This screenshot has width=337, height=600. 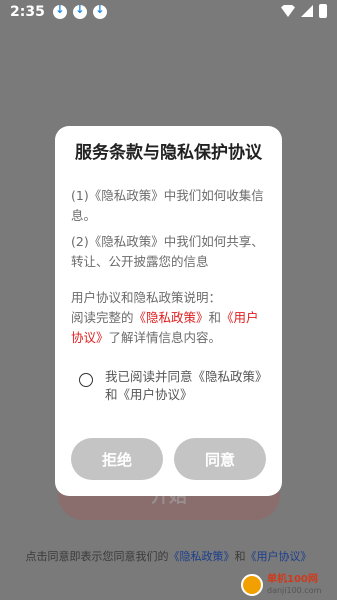 What do you see at coordinates (183, 385) in the screenshot?
I see `consent-label: 我已阅读并同意《隐私政策》和《用户协议》` at bounding box center [183, 385].